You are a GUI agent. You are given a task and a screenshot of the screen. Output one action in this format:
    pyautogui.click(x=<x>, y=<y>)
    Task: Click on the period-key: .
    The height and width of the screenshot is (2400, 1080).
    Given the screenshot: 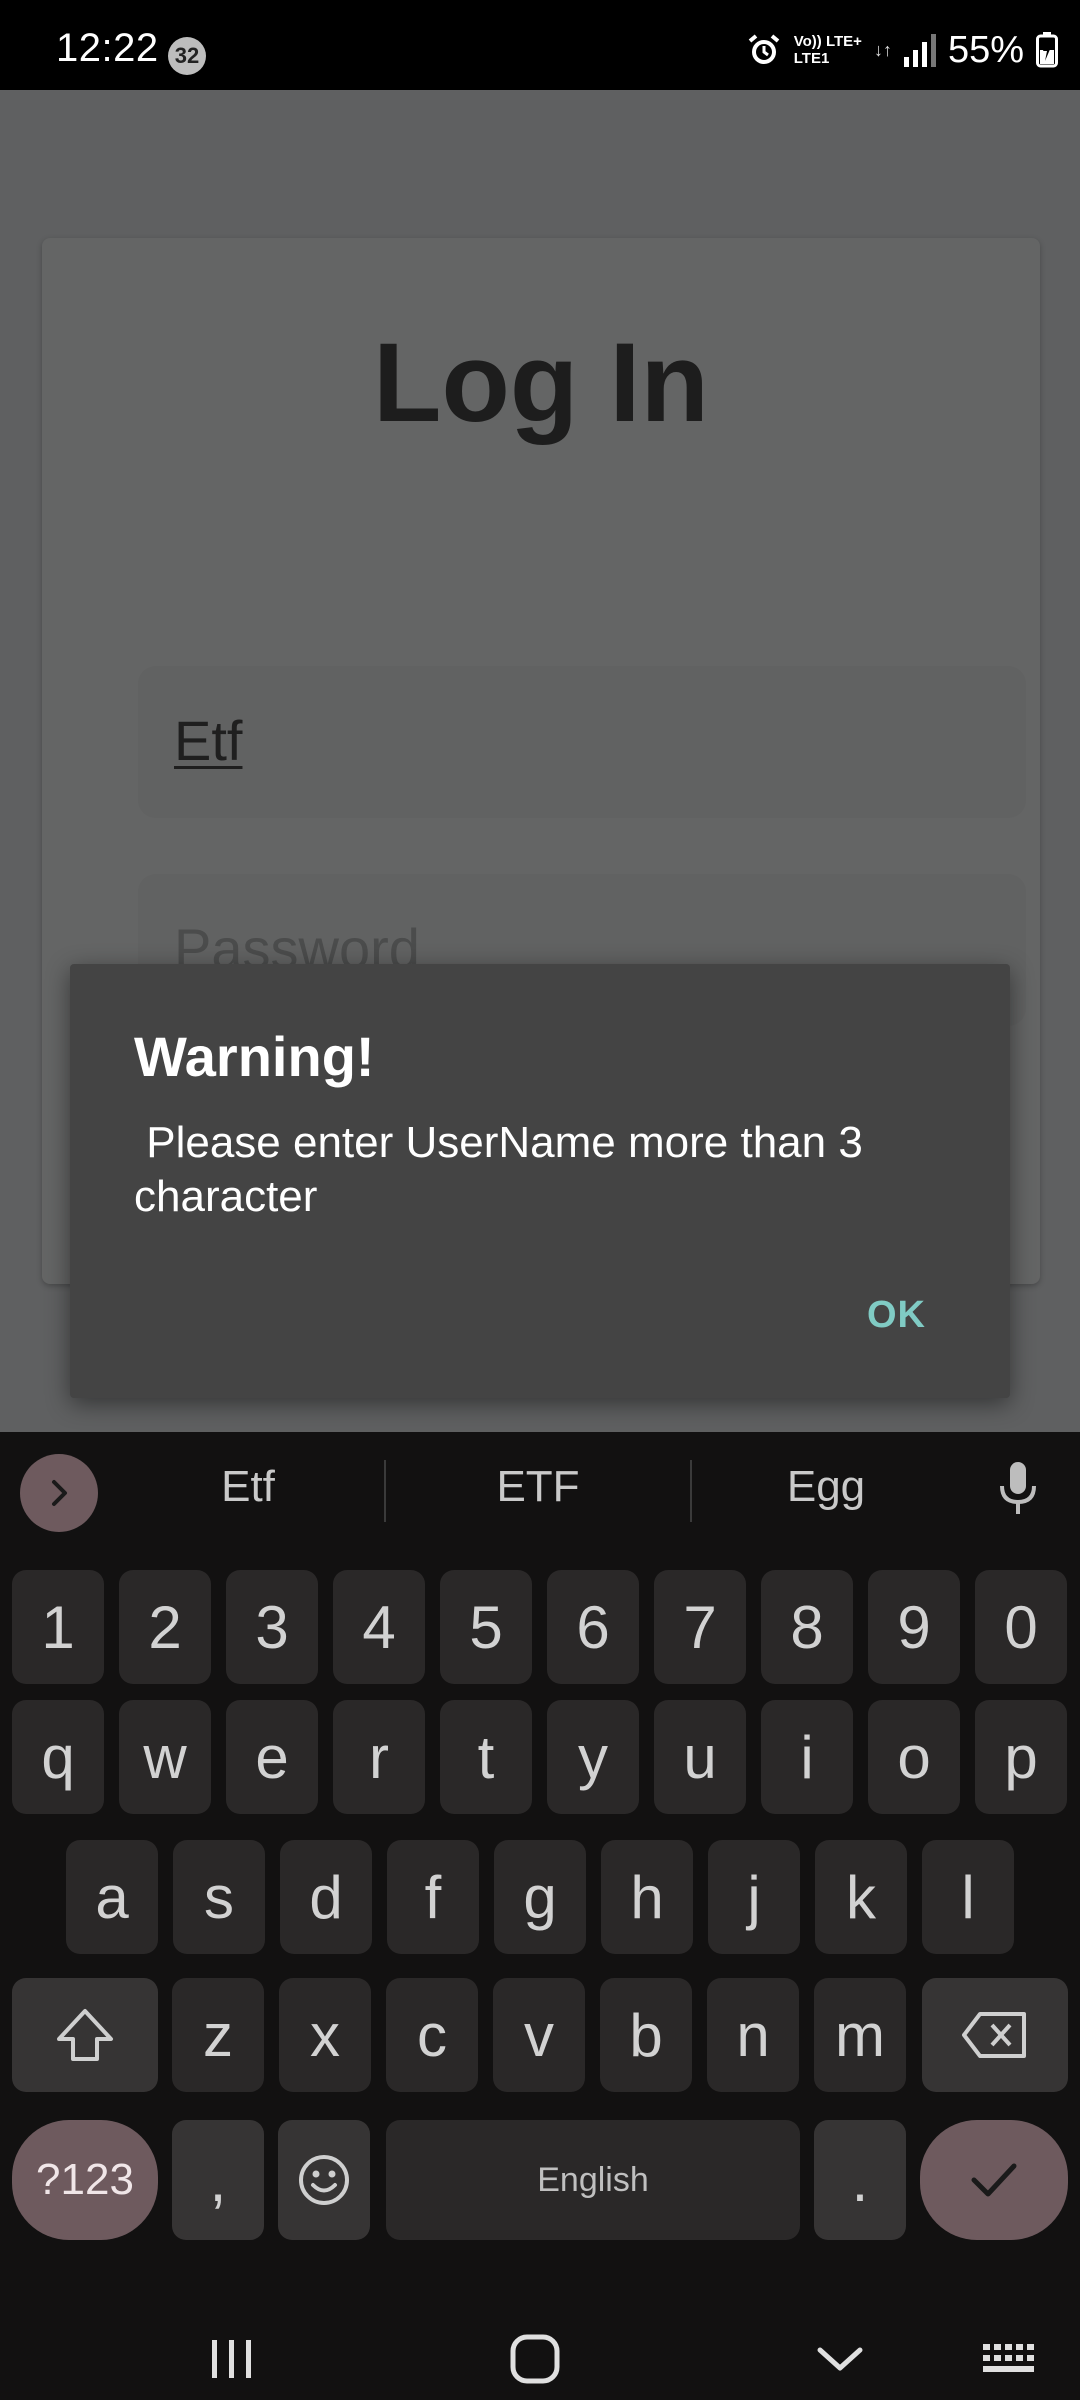 What is the action you would take?
    pyautogui.click(x=860, y=2180)
    